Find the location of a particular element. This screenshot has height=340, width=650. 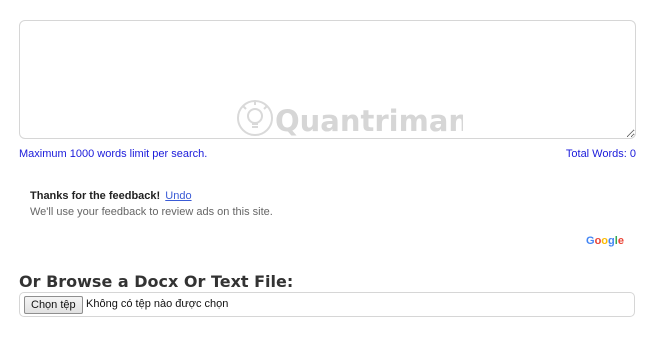

file-upload-field: Chọn tệp Không có tệp nào được chọn is located at coordinates (327, 304).